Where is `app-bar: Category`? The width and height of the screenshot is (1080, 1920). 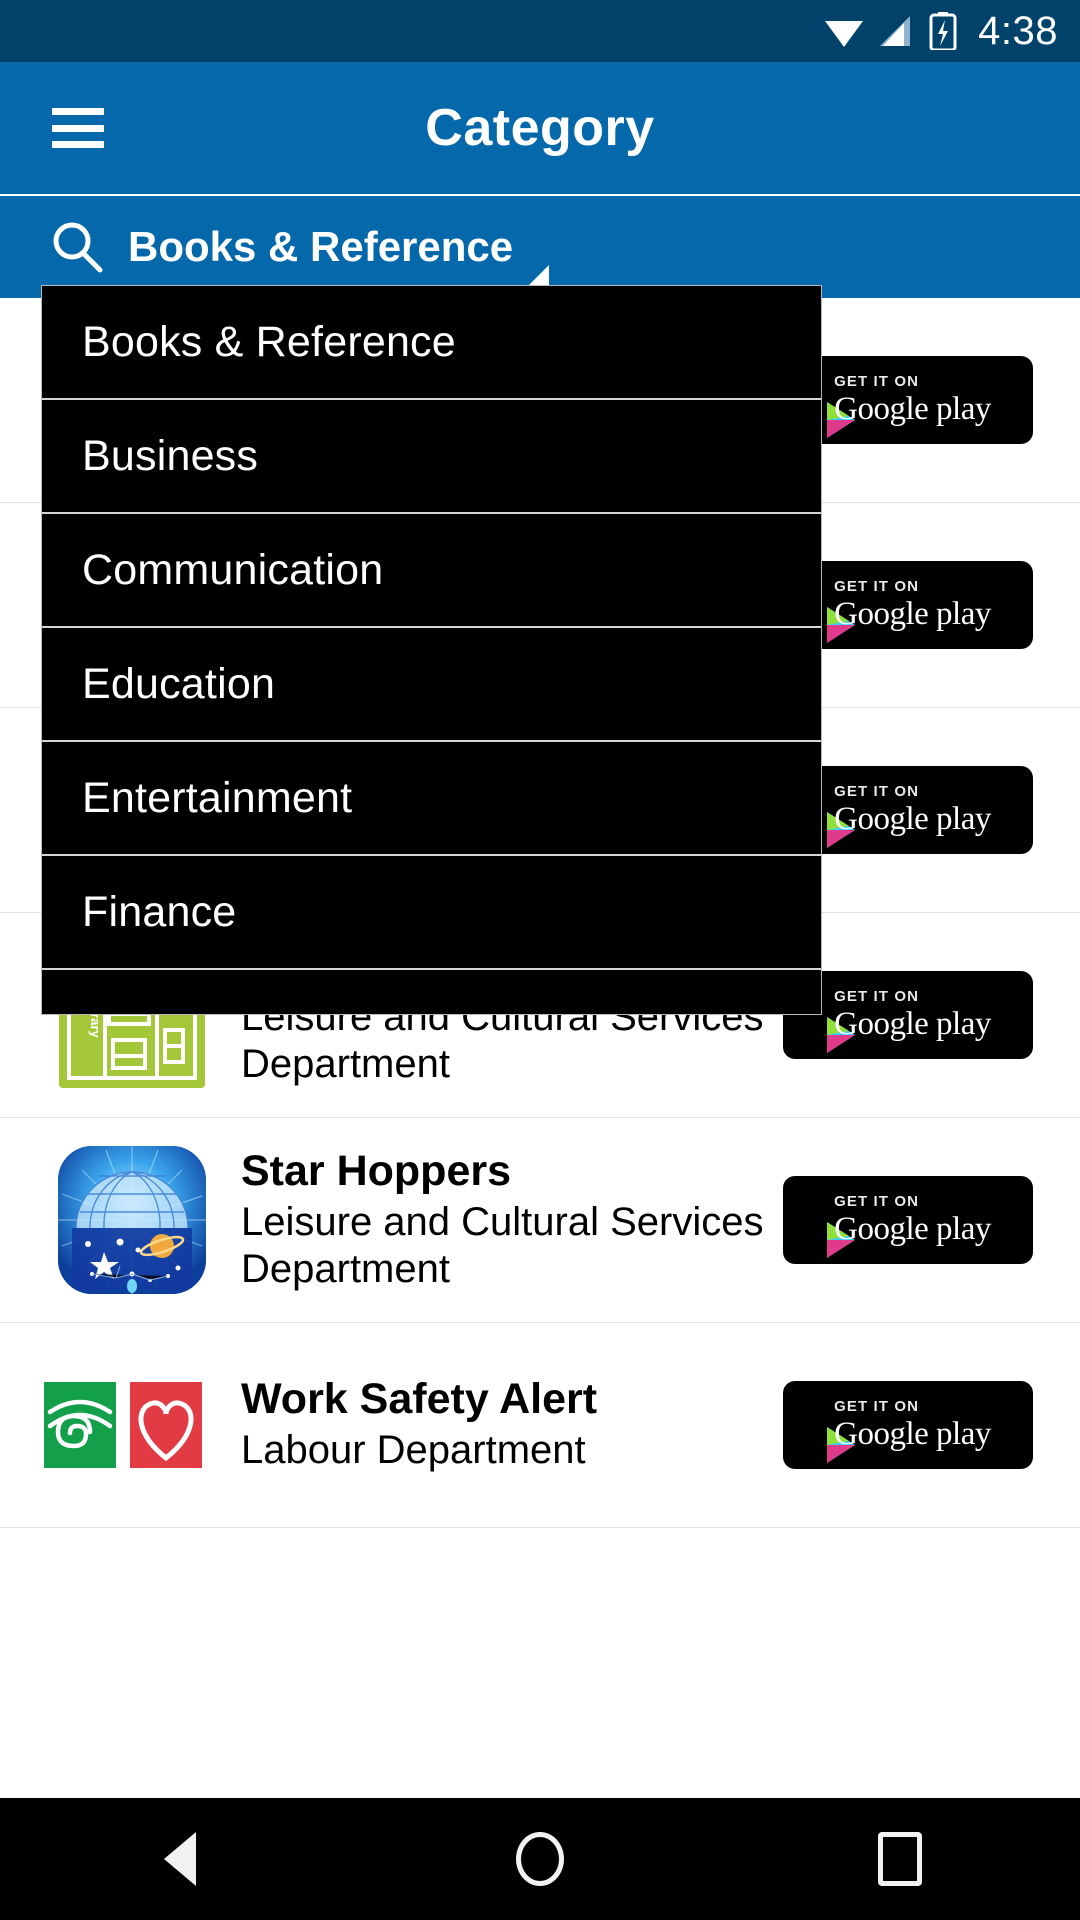 app-bar: Category is located at coordinates (540, 128).